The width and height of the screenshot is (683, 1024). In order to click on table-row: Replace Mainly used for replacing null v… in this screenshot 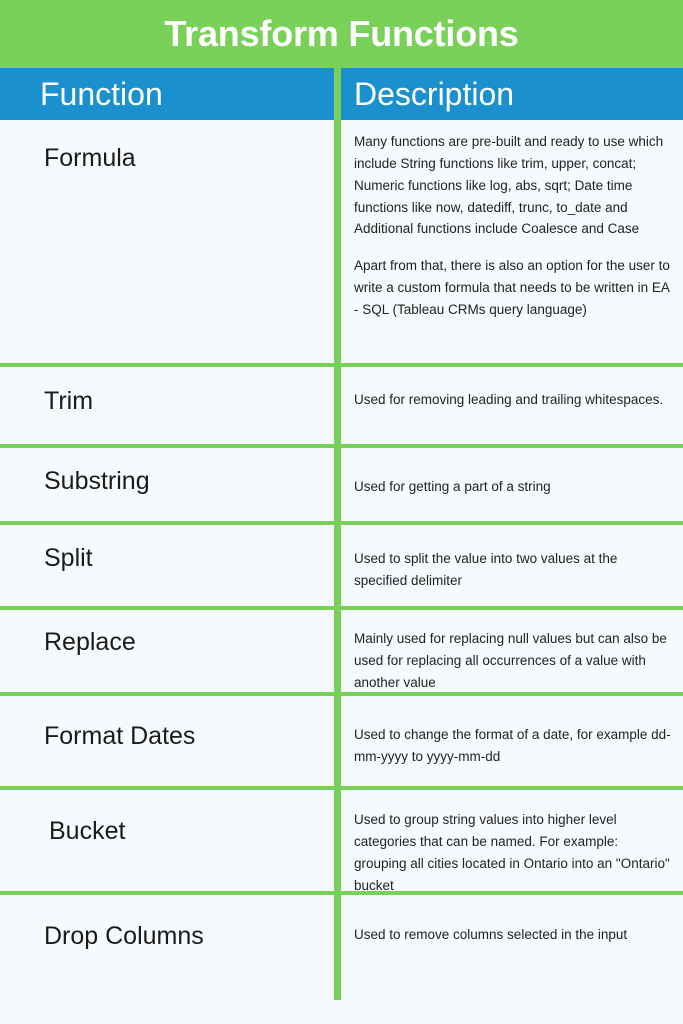, I will do `click(341, 653)`.